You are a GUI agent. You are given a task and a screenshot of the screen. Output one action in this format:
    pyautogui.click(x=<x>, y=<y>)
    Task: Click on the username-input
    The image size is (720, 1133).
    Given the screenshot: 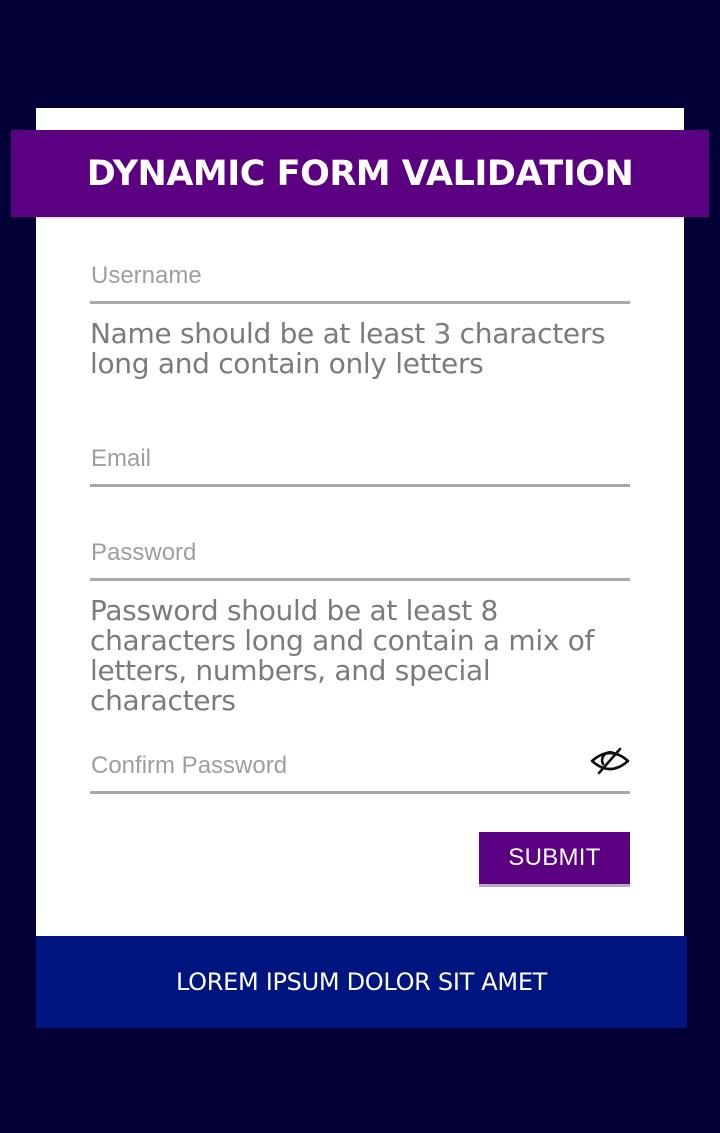 What is the action you would take?
    pyautogui.click(x=360, y=281)
    